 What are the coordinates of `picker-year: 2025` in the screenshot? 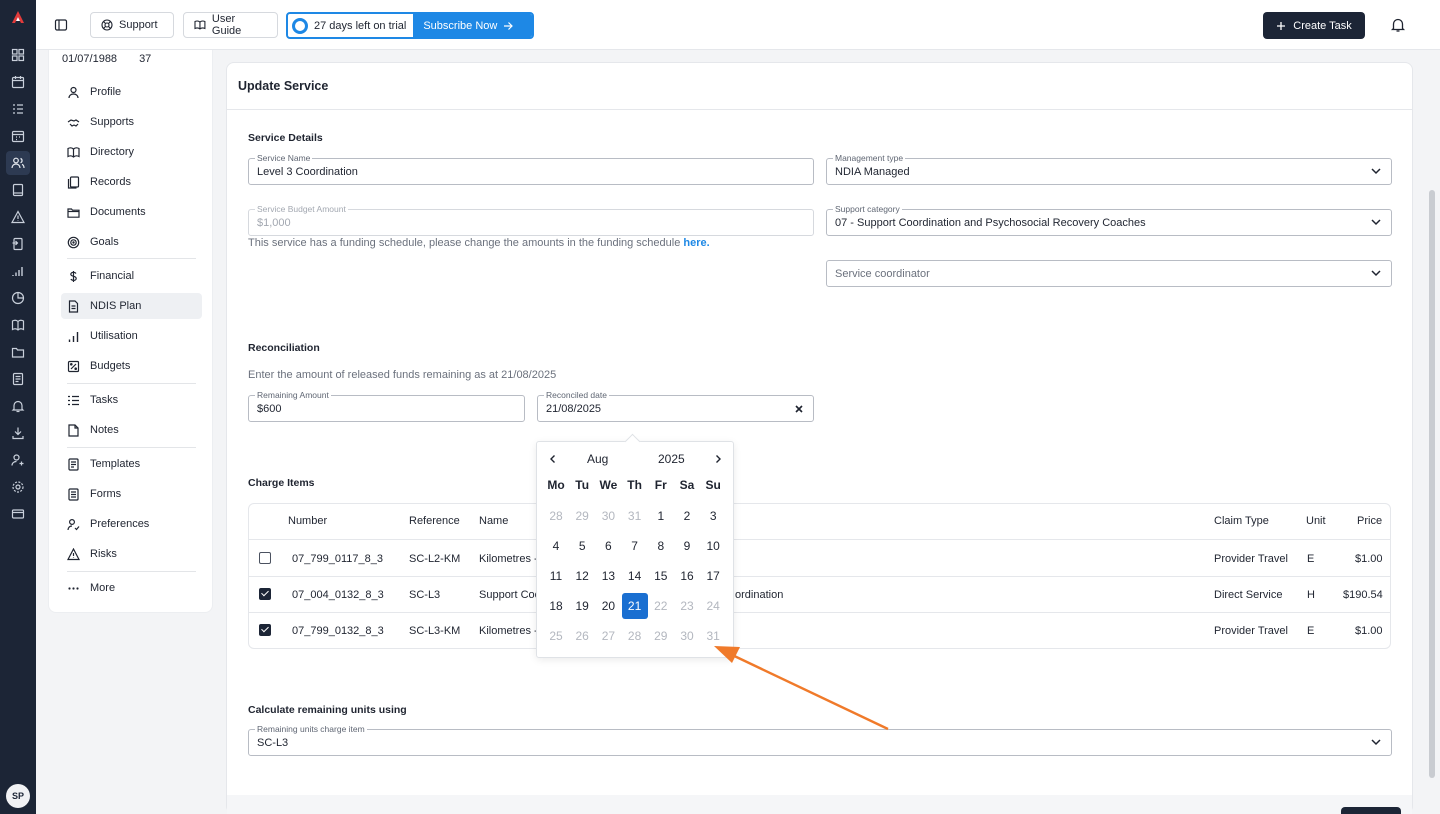 It's located at (671, 459).